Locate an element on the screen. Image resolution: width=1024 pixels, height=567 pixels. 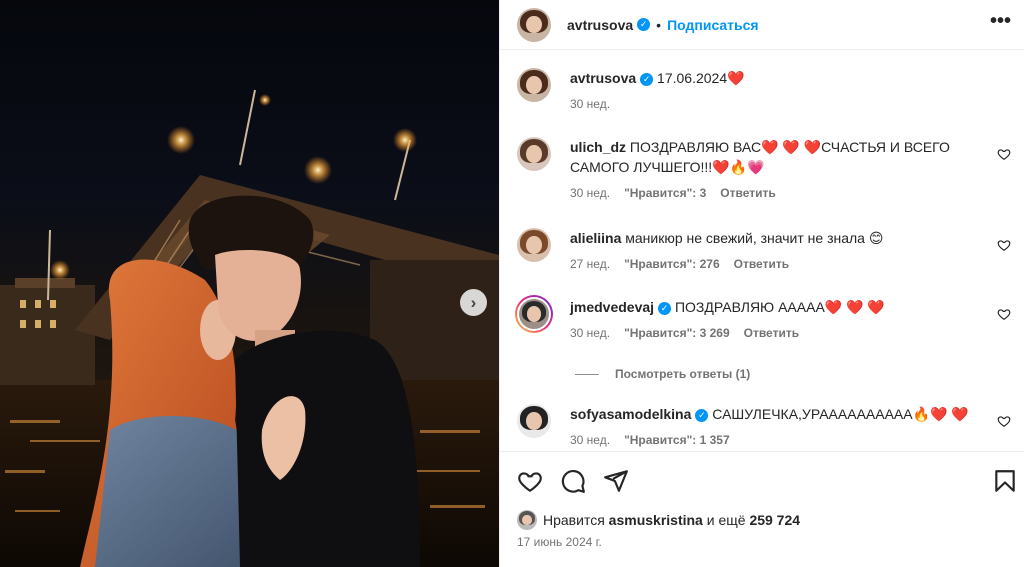
caption-username: avtrusova is located at coordinates (603, 78).